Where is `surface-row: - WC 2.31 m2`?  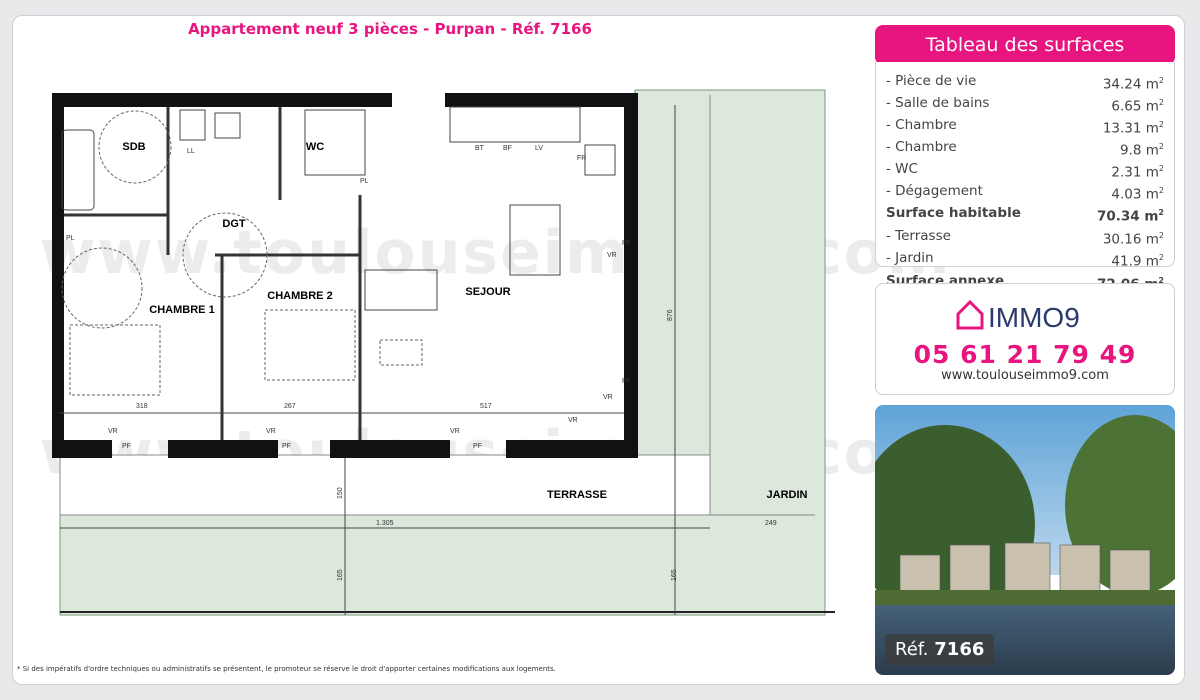 surface-row: - WC 2.31 m2 is located at coordinates (1025, 170).